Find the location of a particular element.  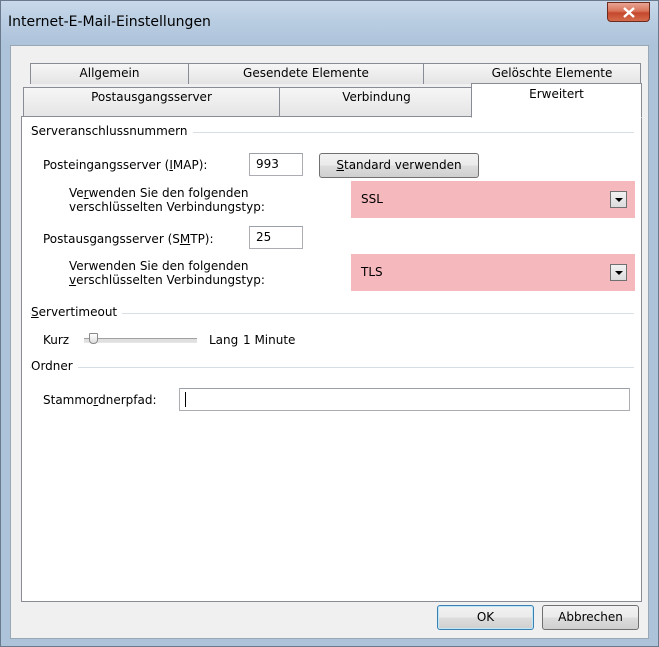

combo-value: TLS is located at coordinates (372, 272).